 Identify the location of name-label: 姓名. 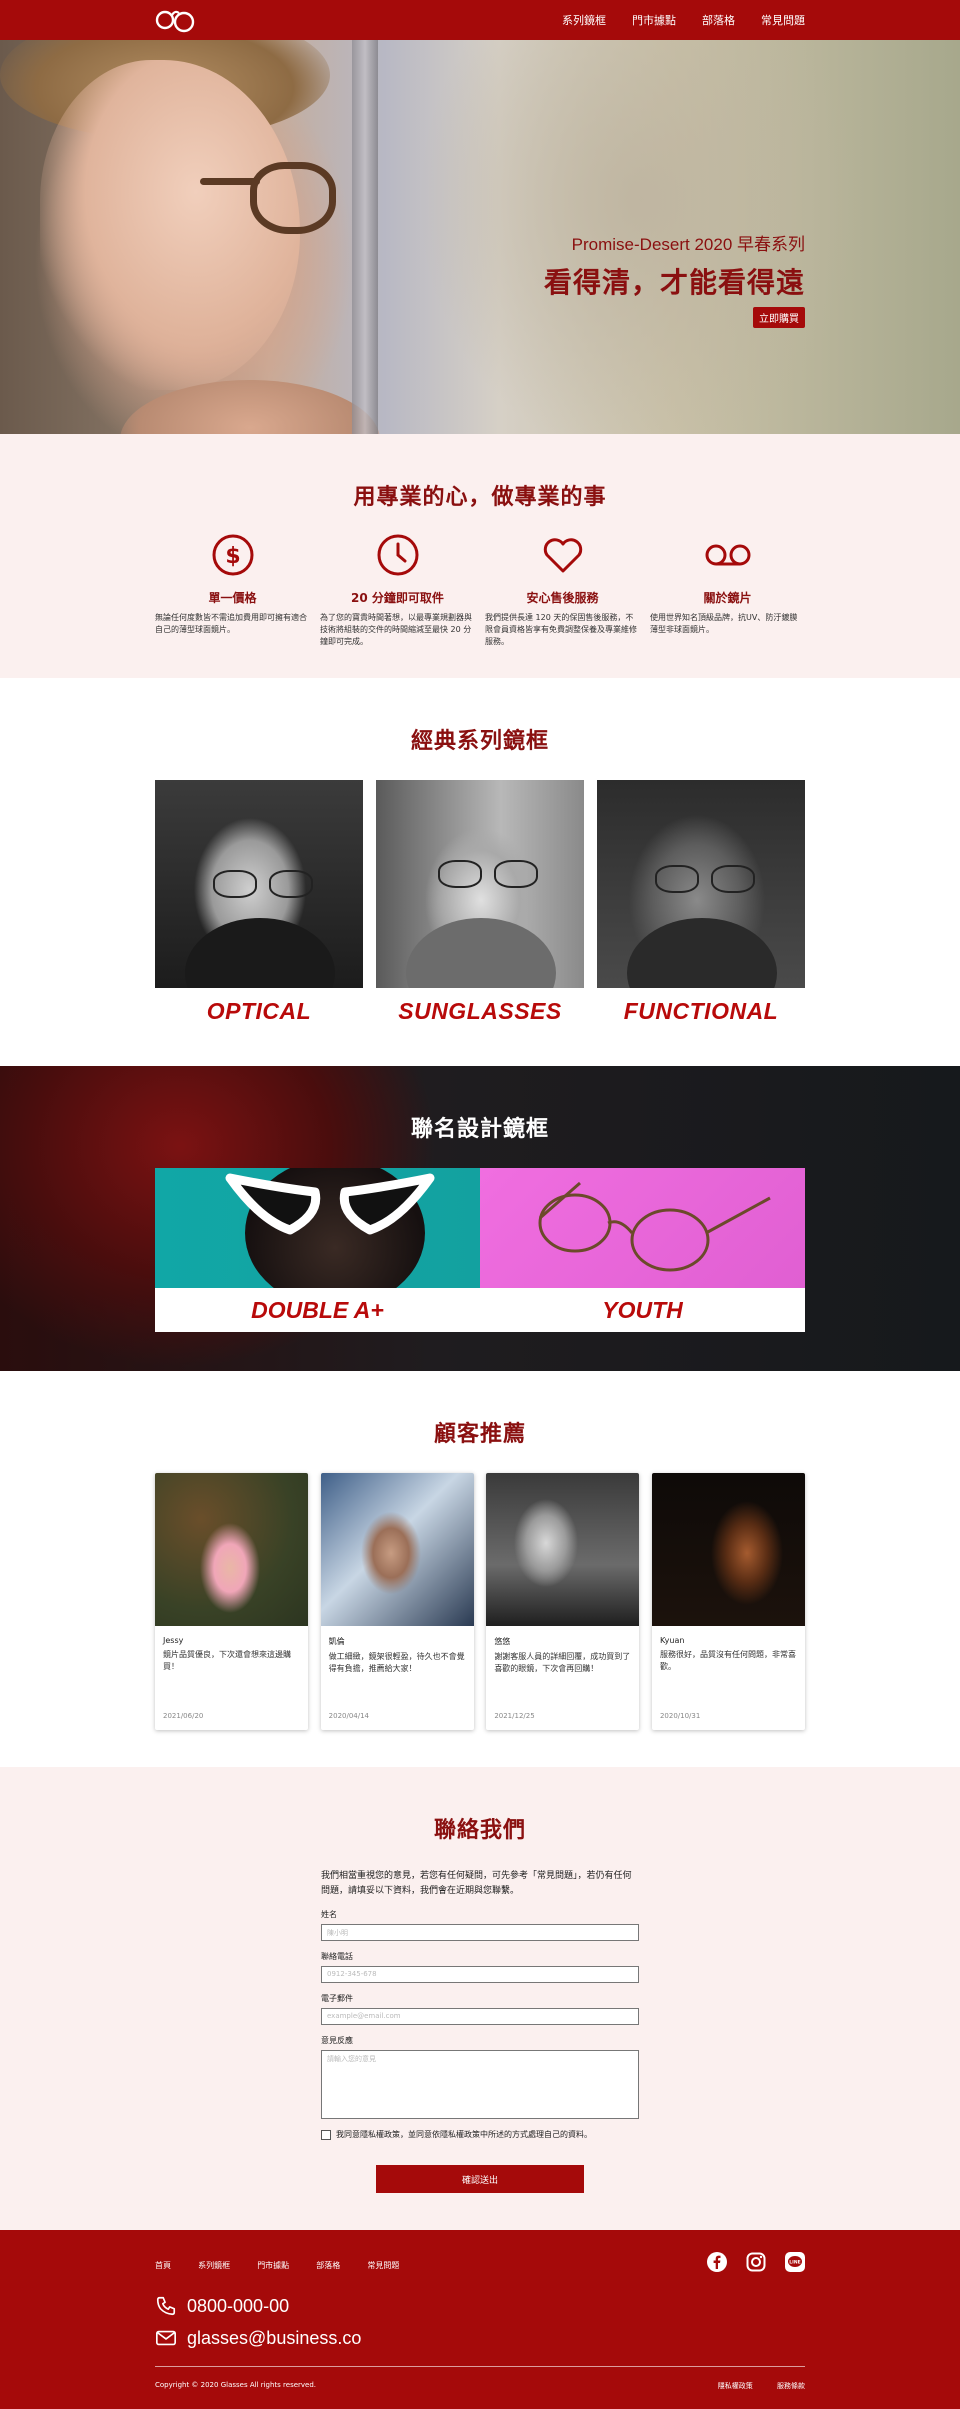
(329, 1914).